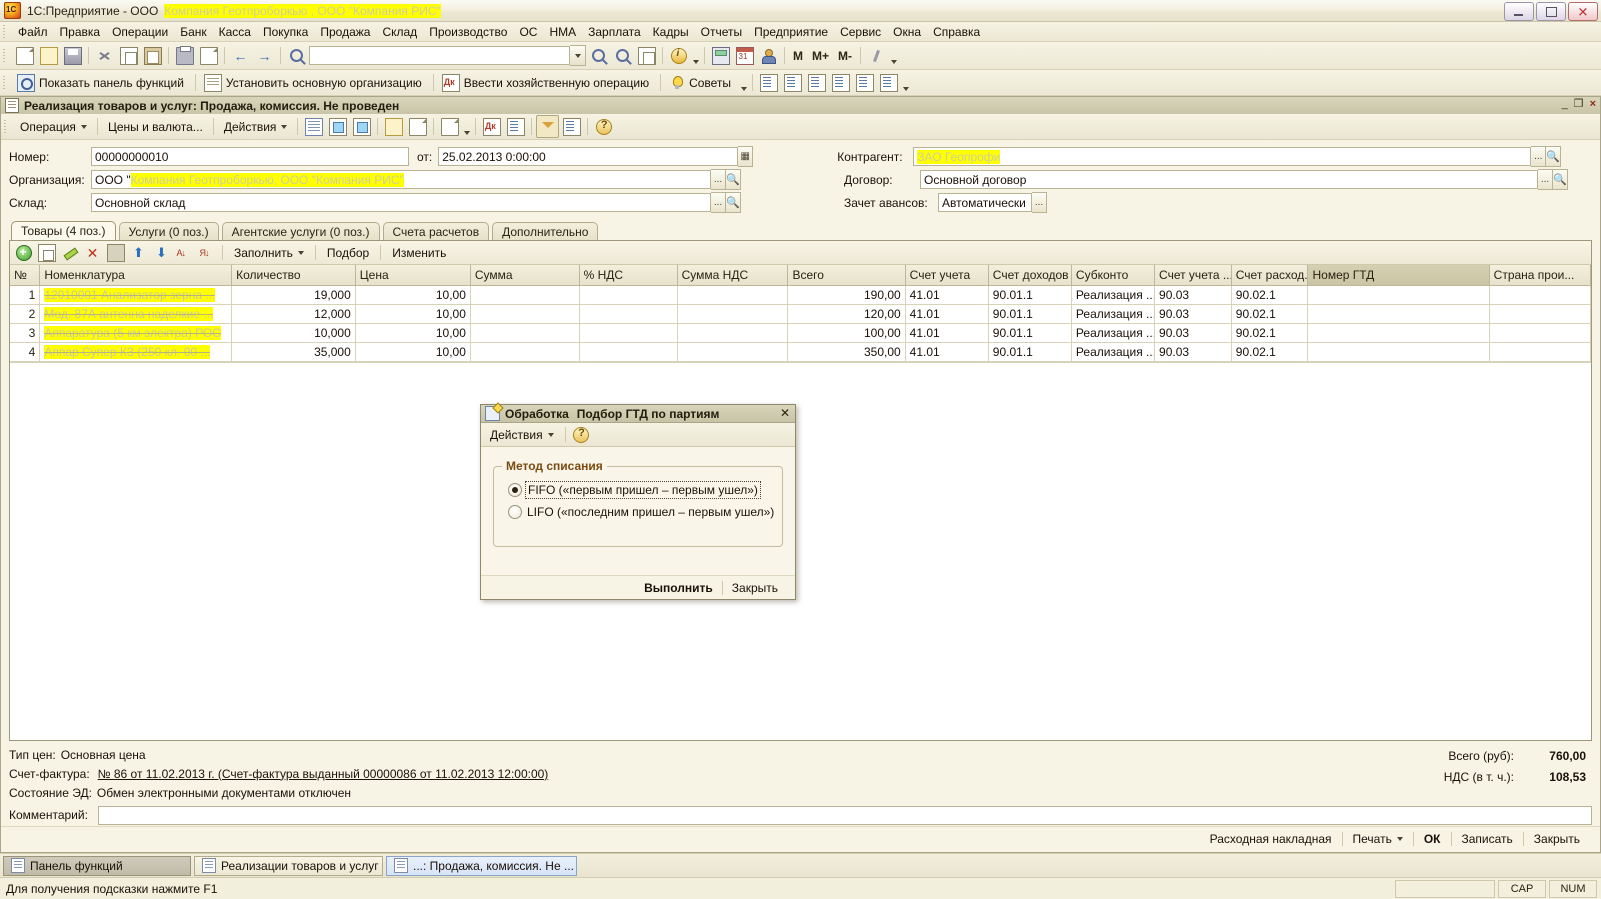 The width and height of the screenshot is (1601, 899). What do you see at coordinates (80, 32) in the screenshot?
I see `menu-edit: Правка` at bounding box center [80, 32].